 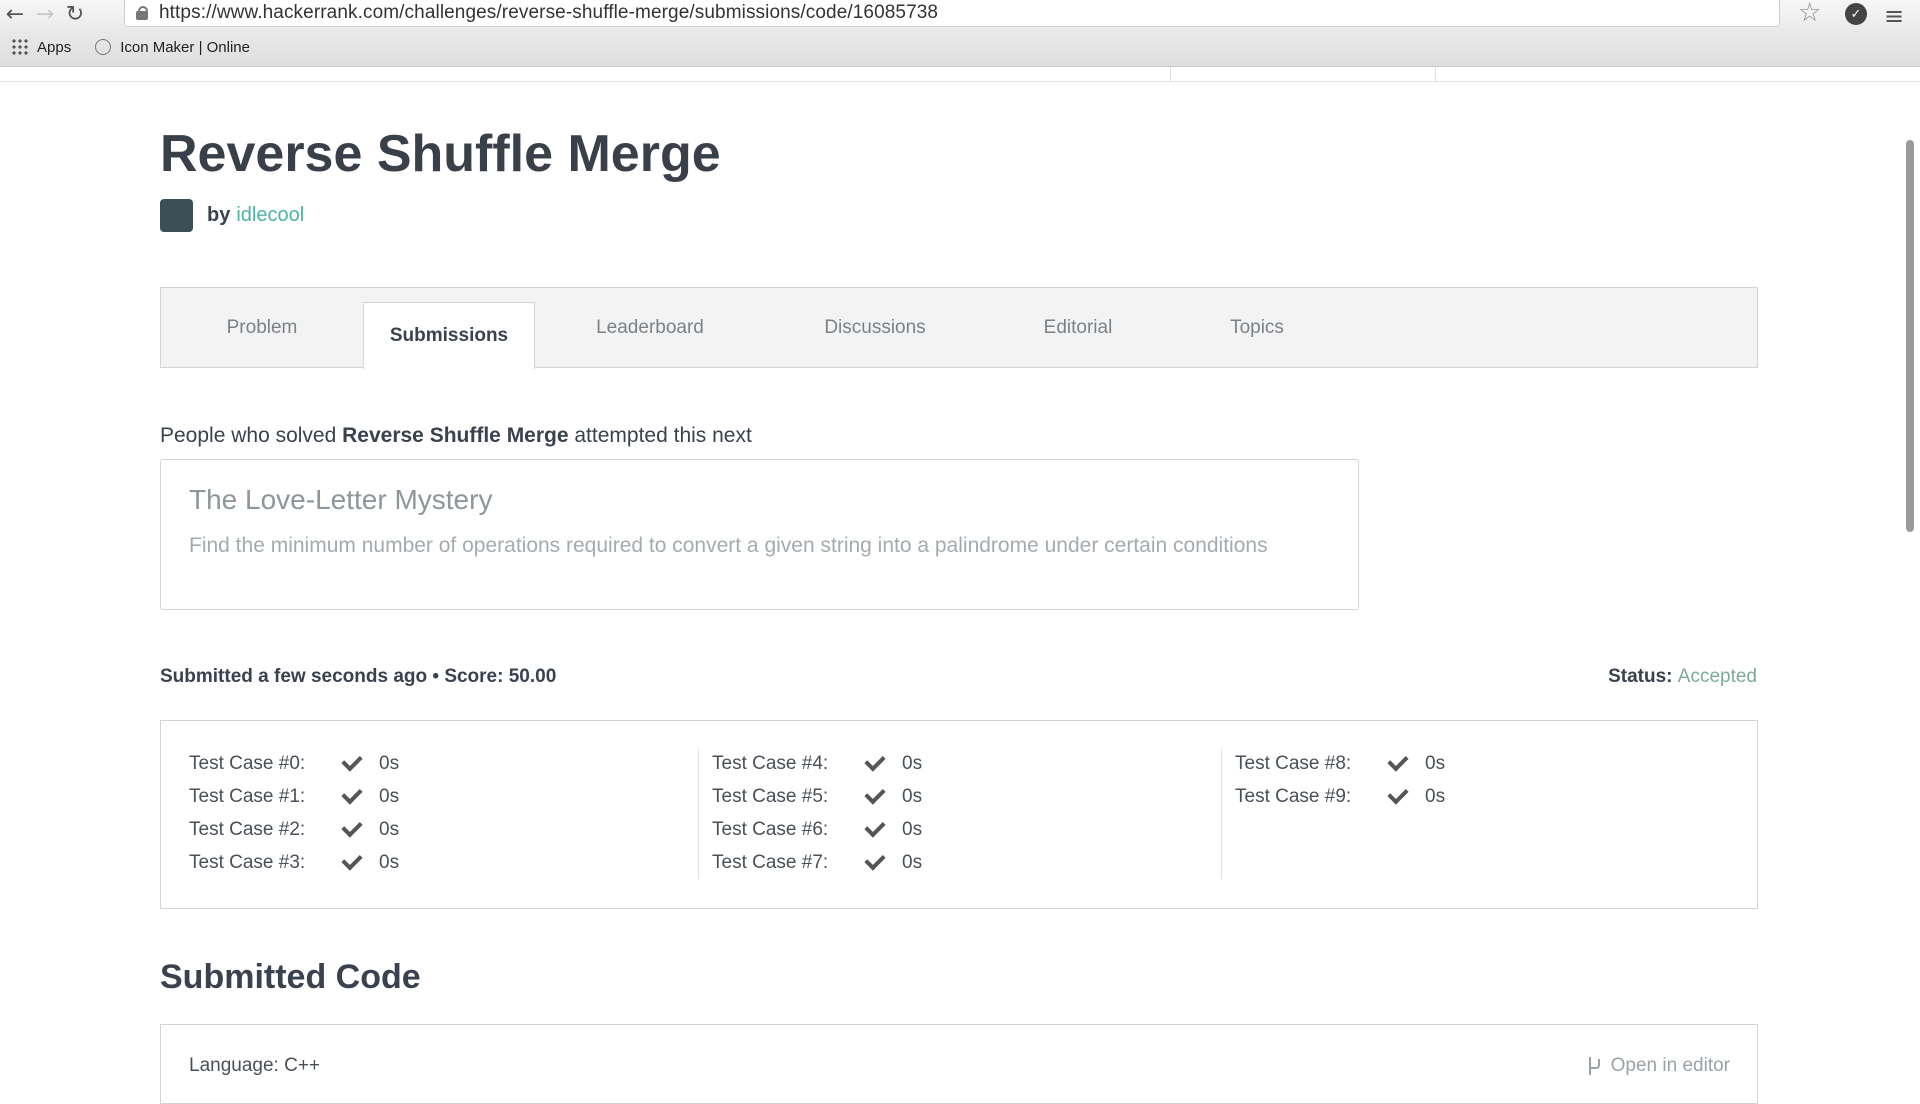 I want to click on open-in-editor-link: Open in editor, so click(x=1658, y=1066).